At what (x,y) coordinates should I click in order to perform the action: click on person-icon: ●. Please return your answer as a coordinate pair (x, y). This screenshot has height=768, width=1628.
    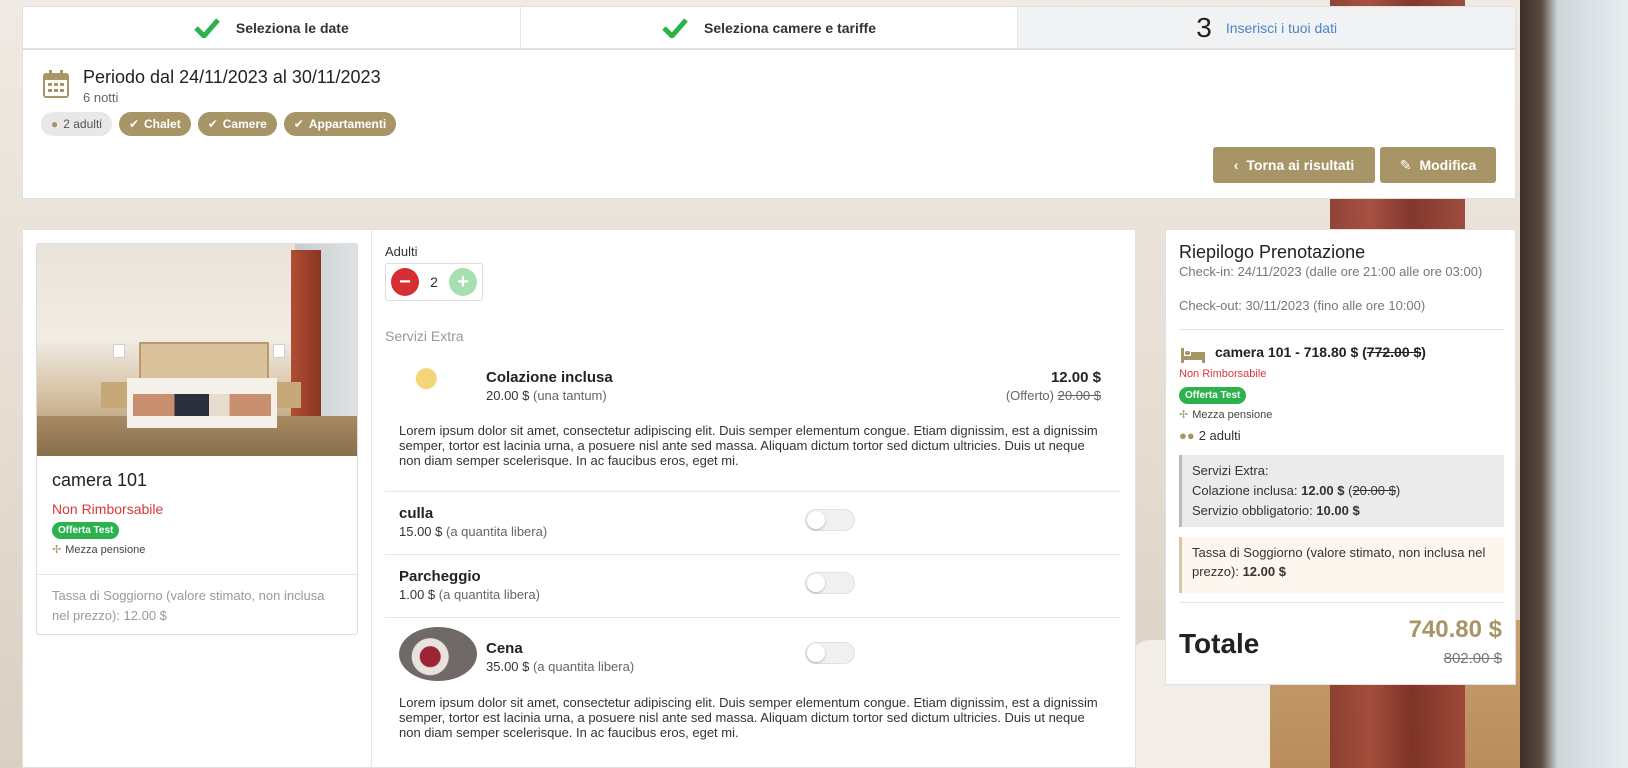
    Looking at the image, I should click on (55, 124).